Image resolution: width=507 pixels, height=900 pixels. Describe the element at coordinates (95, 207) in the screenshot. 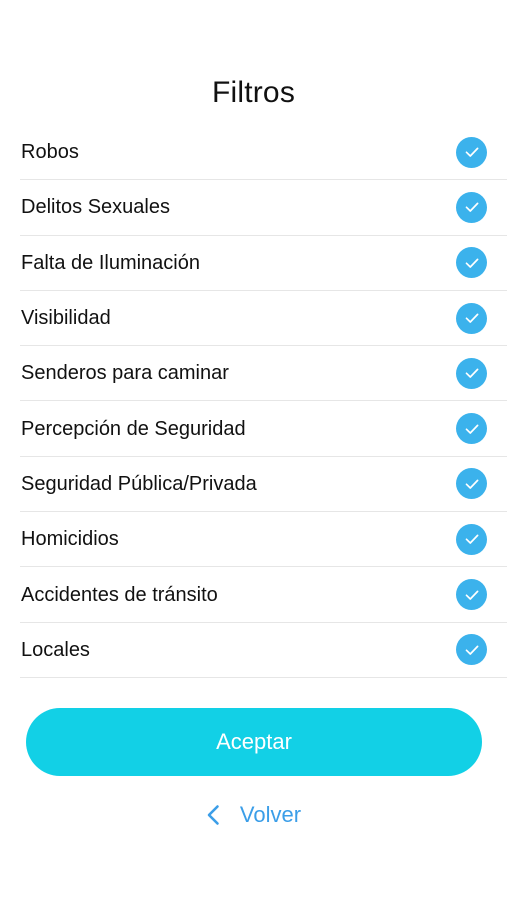

I see `filter-label: Delitos Sexuales` at that location.